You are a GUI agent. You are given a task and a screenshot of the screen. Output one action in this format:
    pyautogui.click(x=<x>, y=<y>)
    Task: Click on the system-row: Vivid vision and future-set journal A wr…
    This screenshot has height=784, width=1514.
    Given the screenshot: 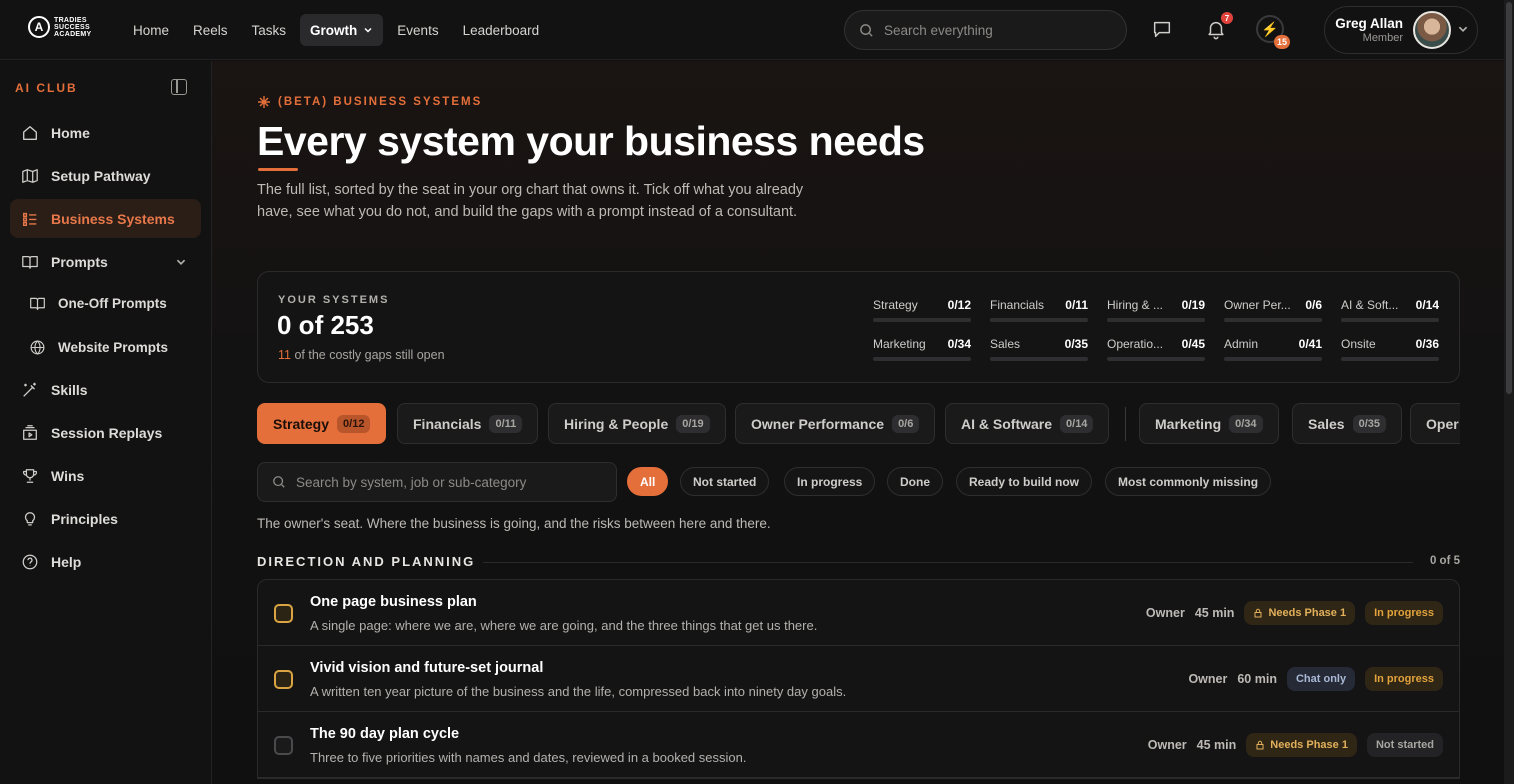 What is the action you would take?
    pyautogui.click(x=858, y=679)
    